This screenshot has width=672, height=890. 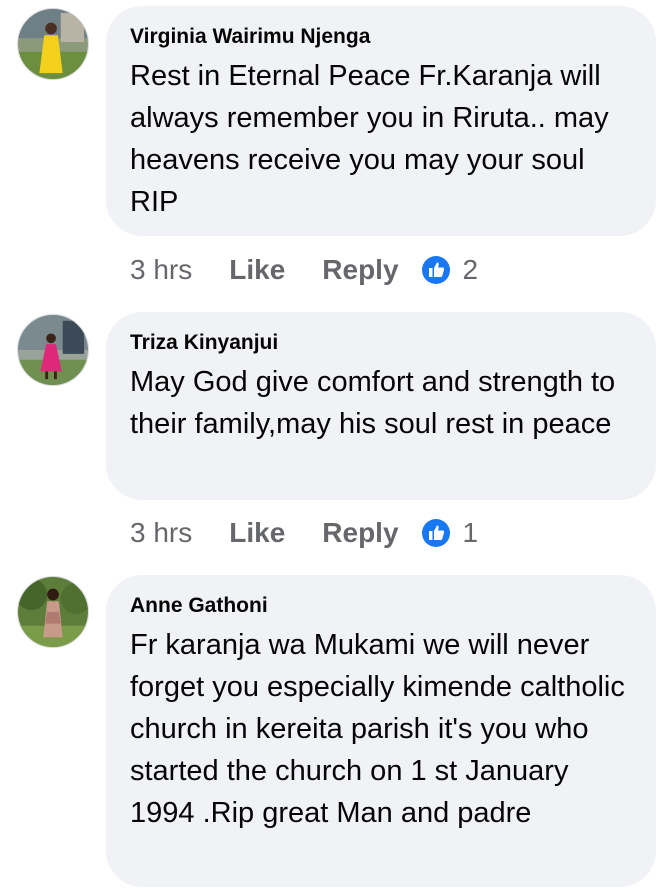 I want to click on reaction-summary: 1, so click(x=450, y=533).